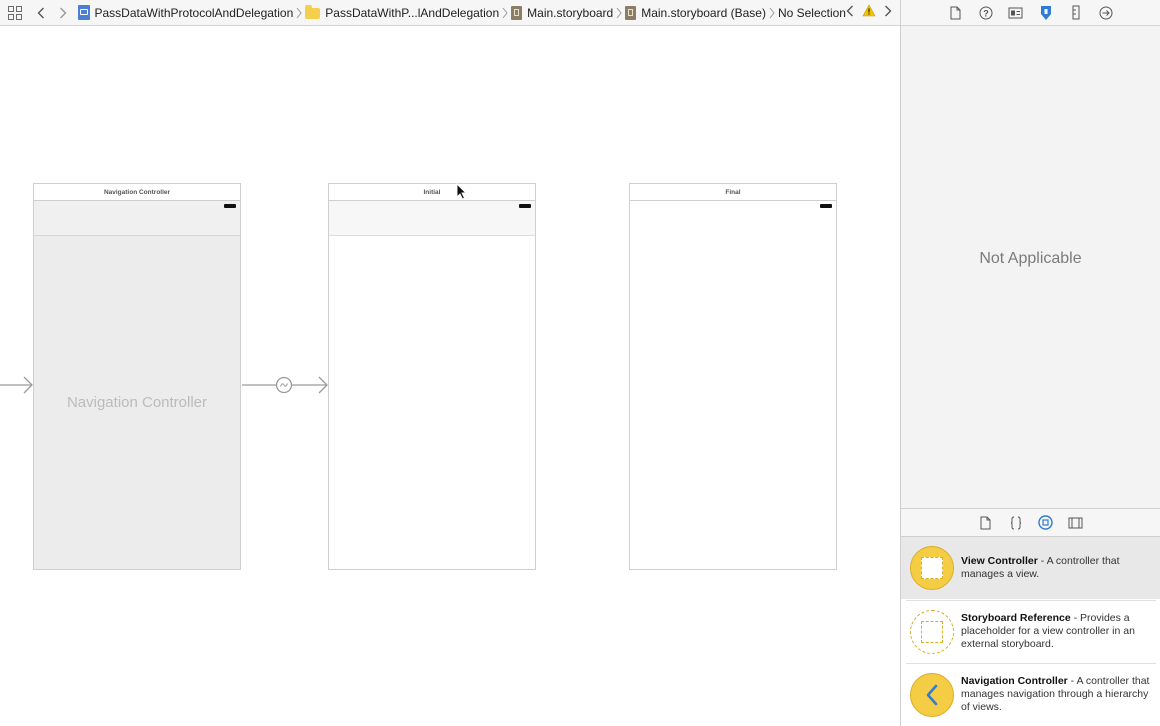 The height and width of the screenshot is (726, 1160). Describe the element at coordinates (137, 192) in the screenshot. I see `scene-title: Navigation Controller` at that location.